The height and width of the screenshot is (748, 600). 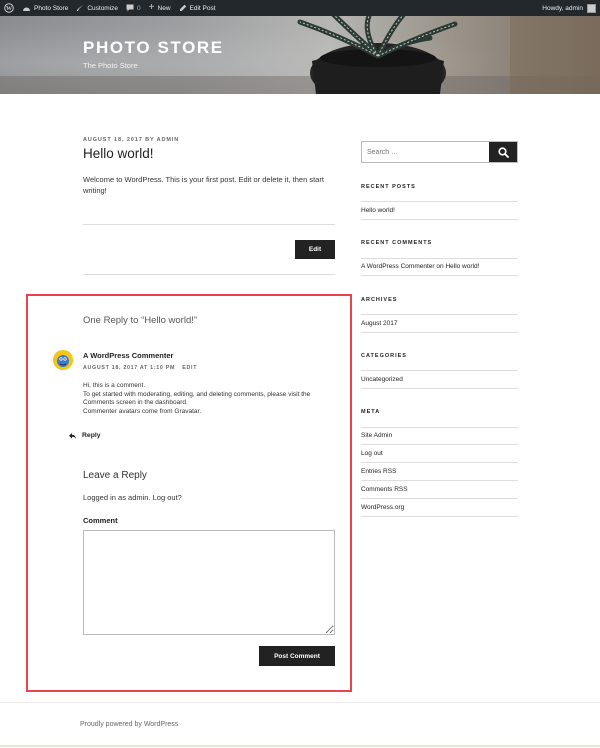 I want to click on admin-bar-site-name: Photo Store, so click(x=45, y=8).